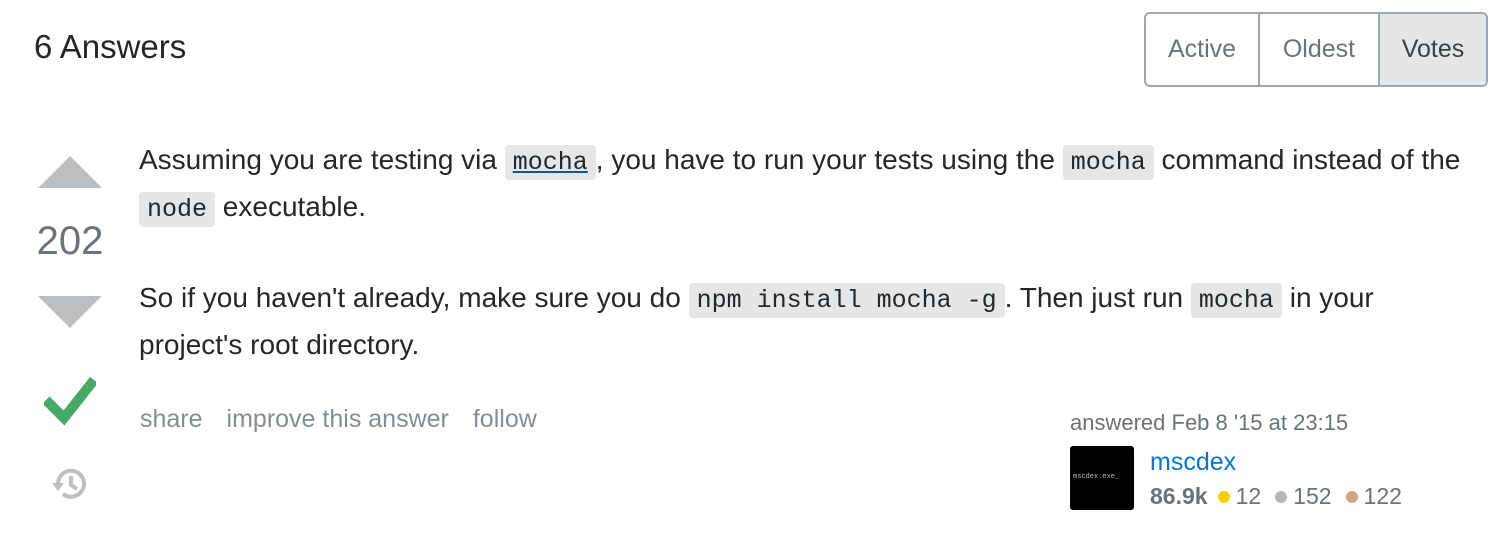  Describe the element at coordinates (1239, 496) in the screenshot. I see `gold-badges: 12` at that location.